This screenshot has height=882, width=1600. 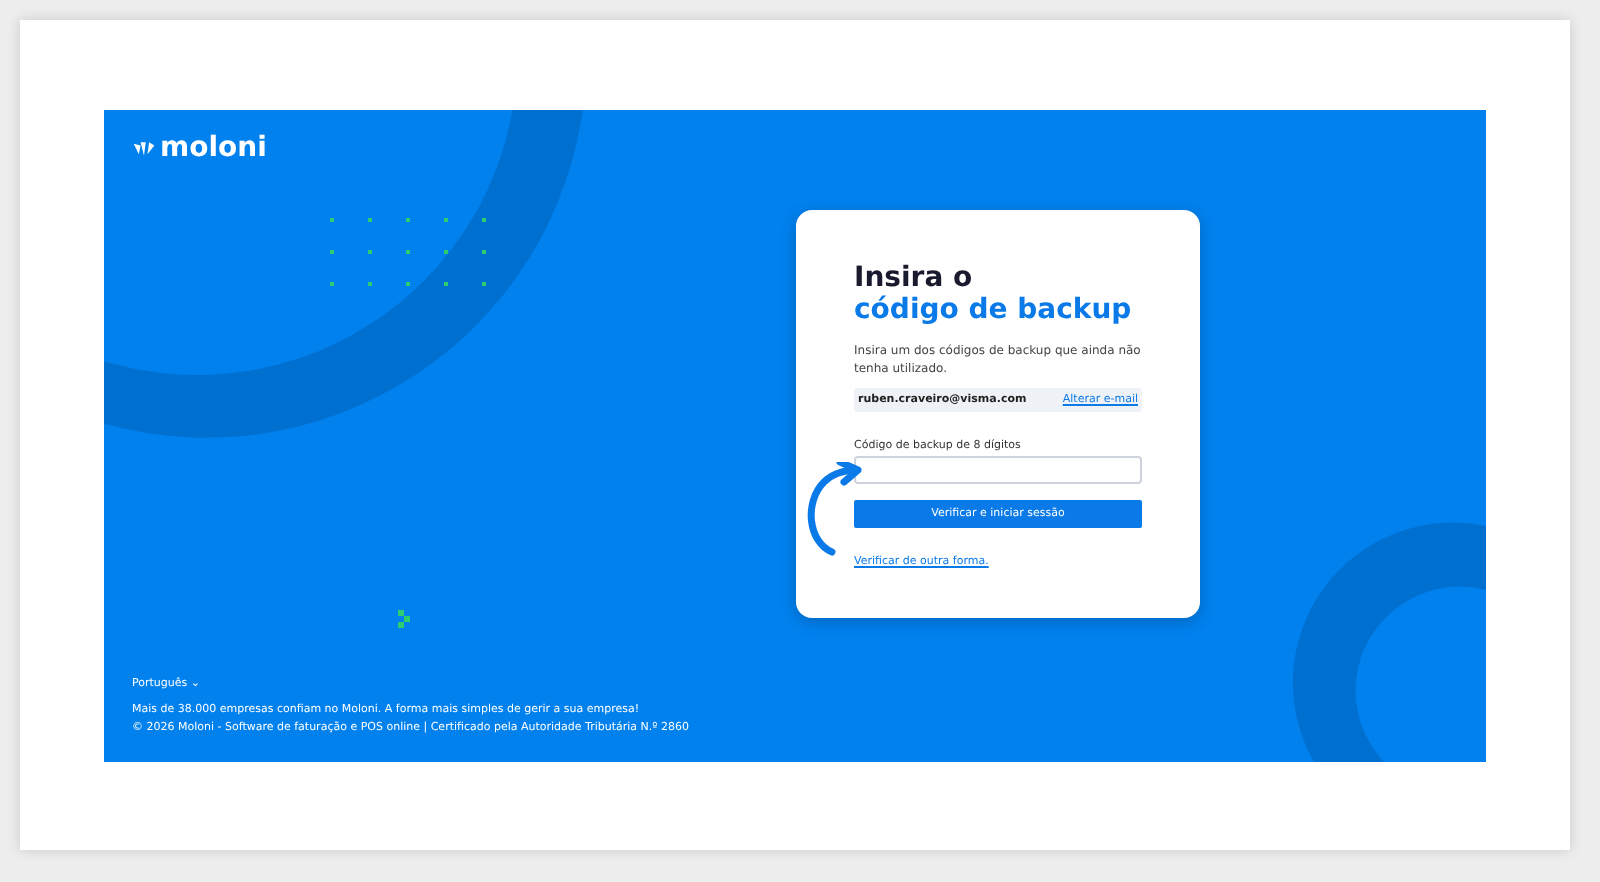 I want to click on backup-code-field, so click(x=998, y=470).